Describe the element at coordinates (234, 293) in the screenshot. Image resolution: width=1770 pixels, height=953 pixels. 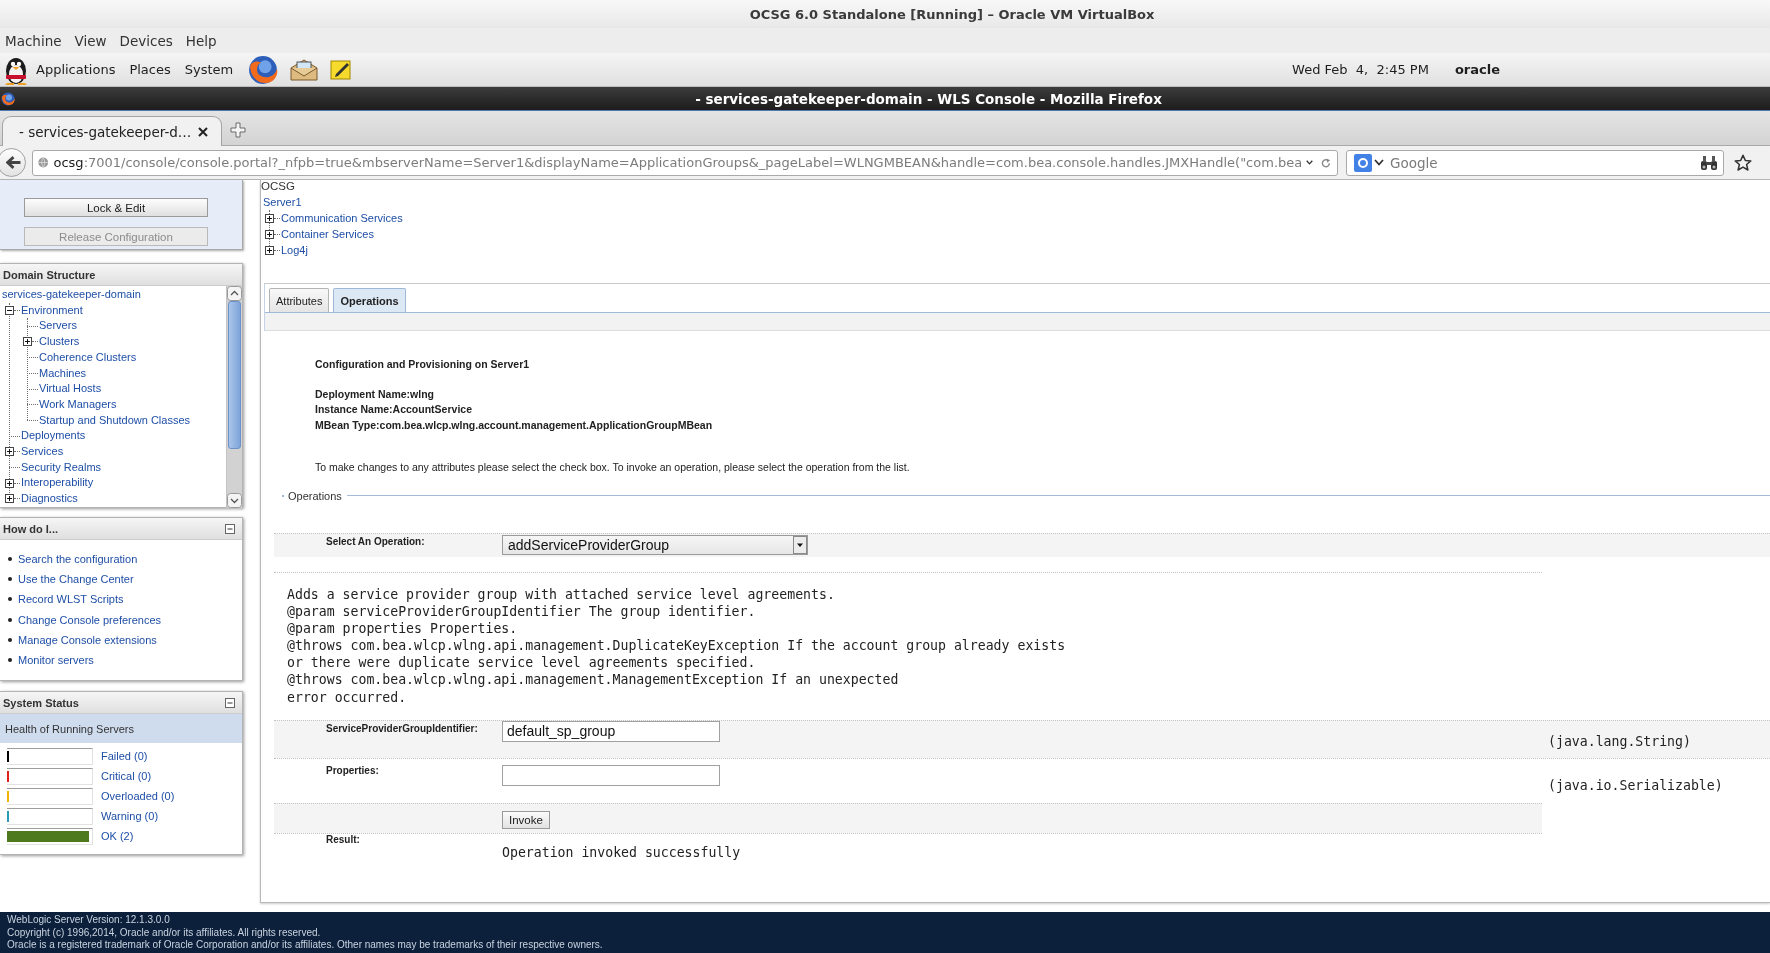
I see `chevron-up-icon` at that location.